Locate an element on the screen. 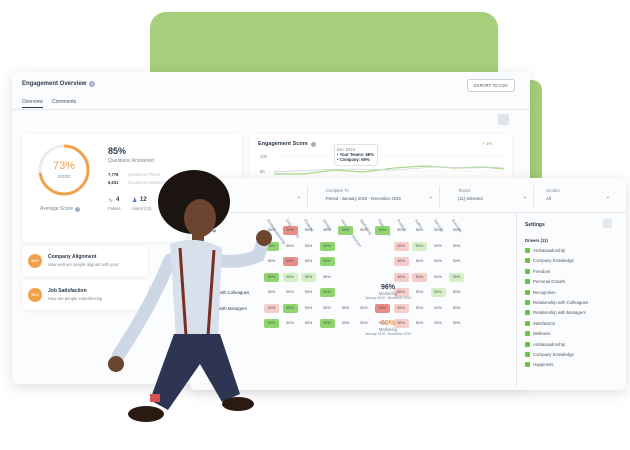  filter-compare-label: Compare To is located at coordinates (337, 190).